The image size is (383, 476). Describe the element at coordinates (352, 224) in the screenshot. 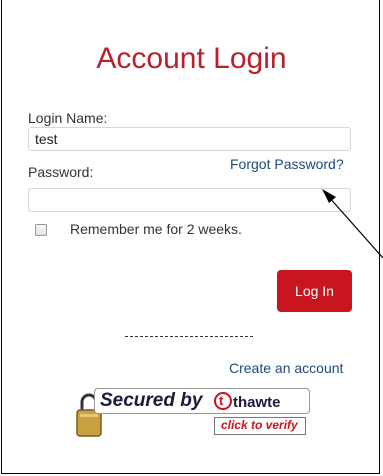

I see `annotation-arrow` at that location.